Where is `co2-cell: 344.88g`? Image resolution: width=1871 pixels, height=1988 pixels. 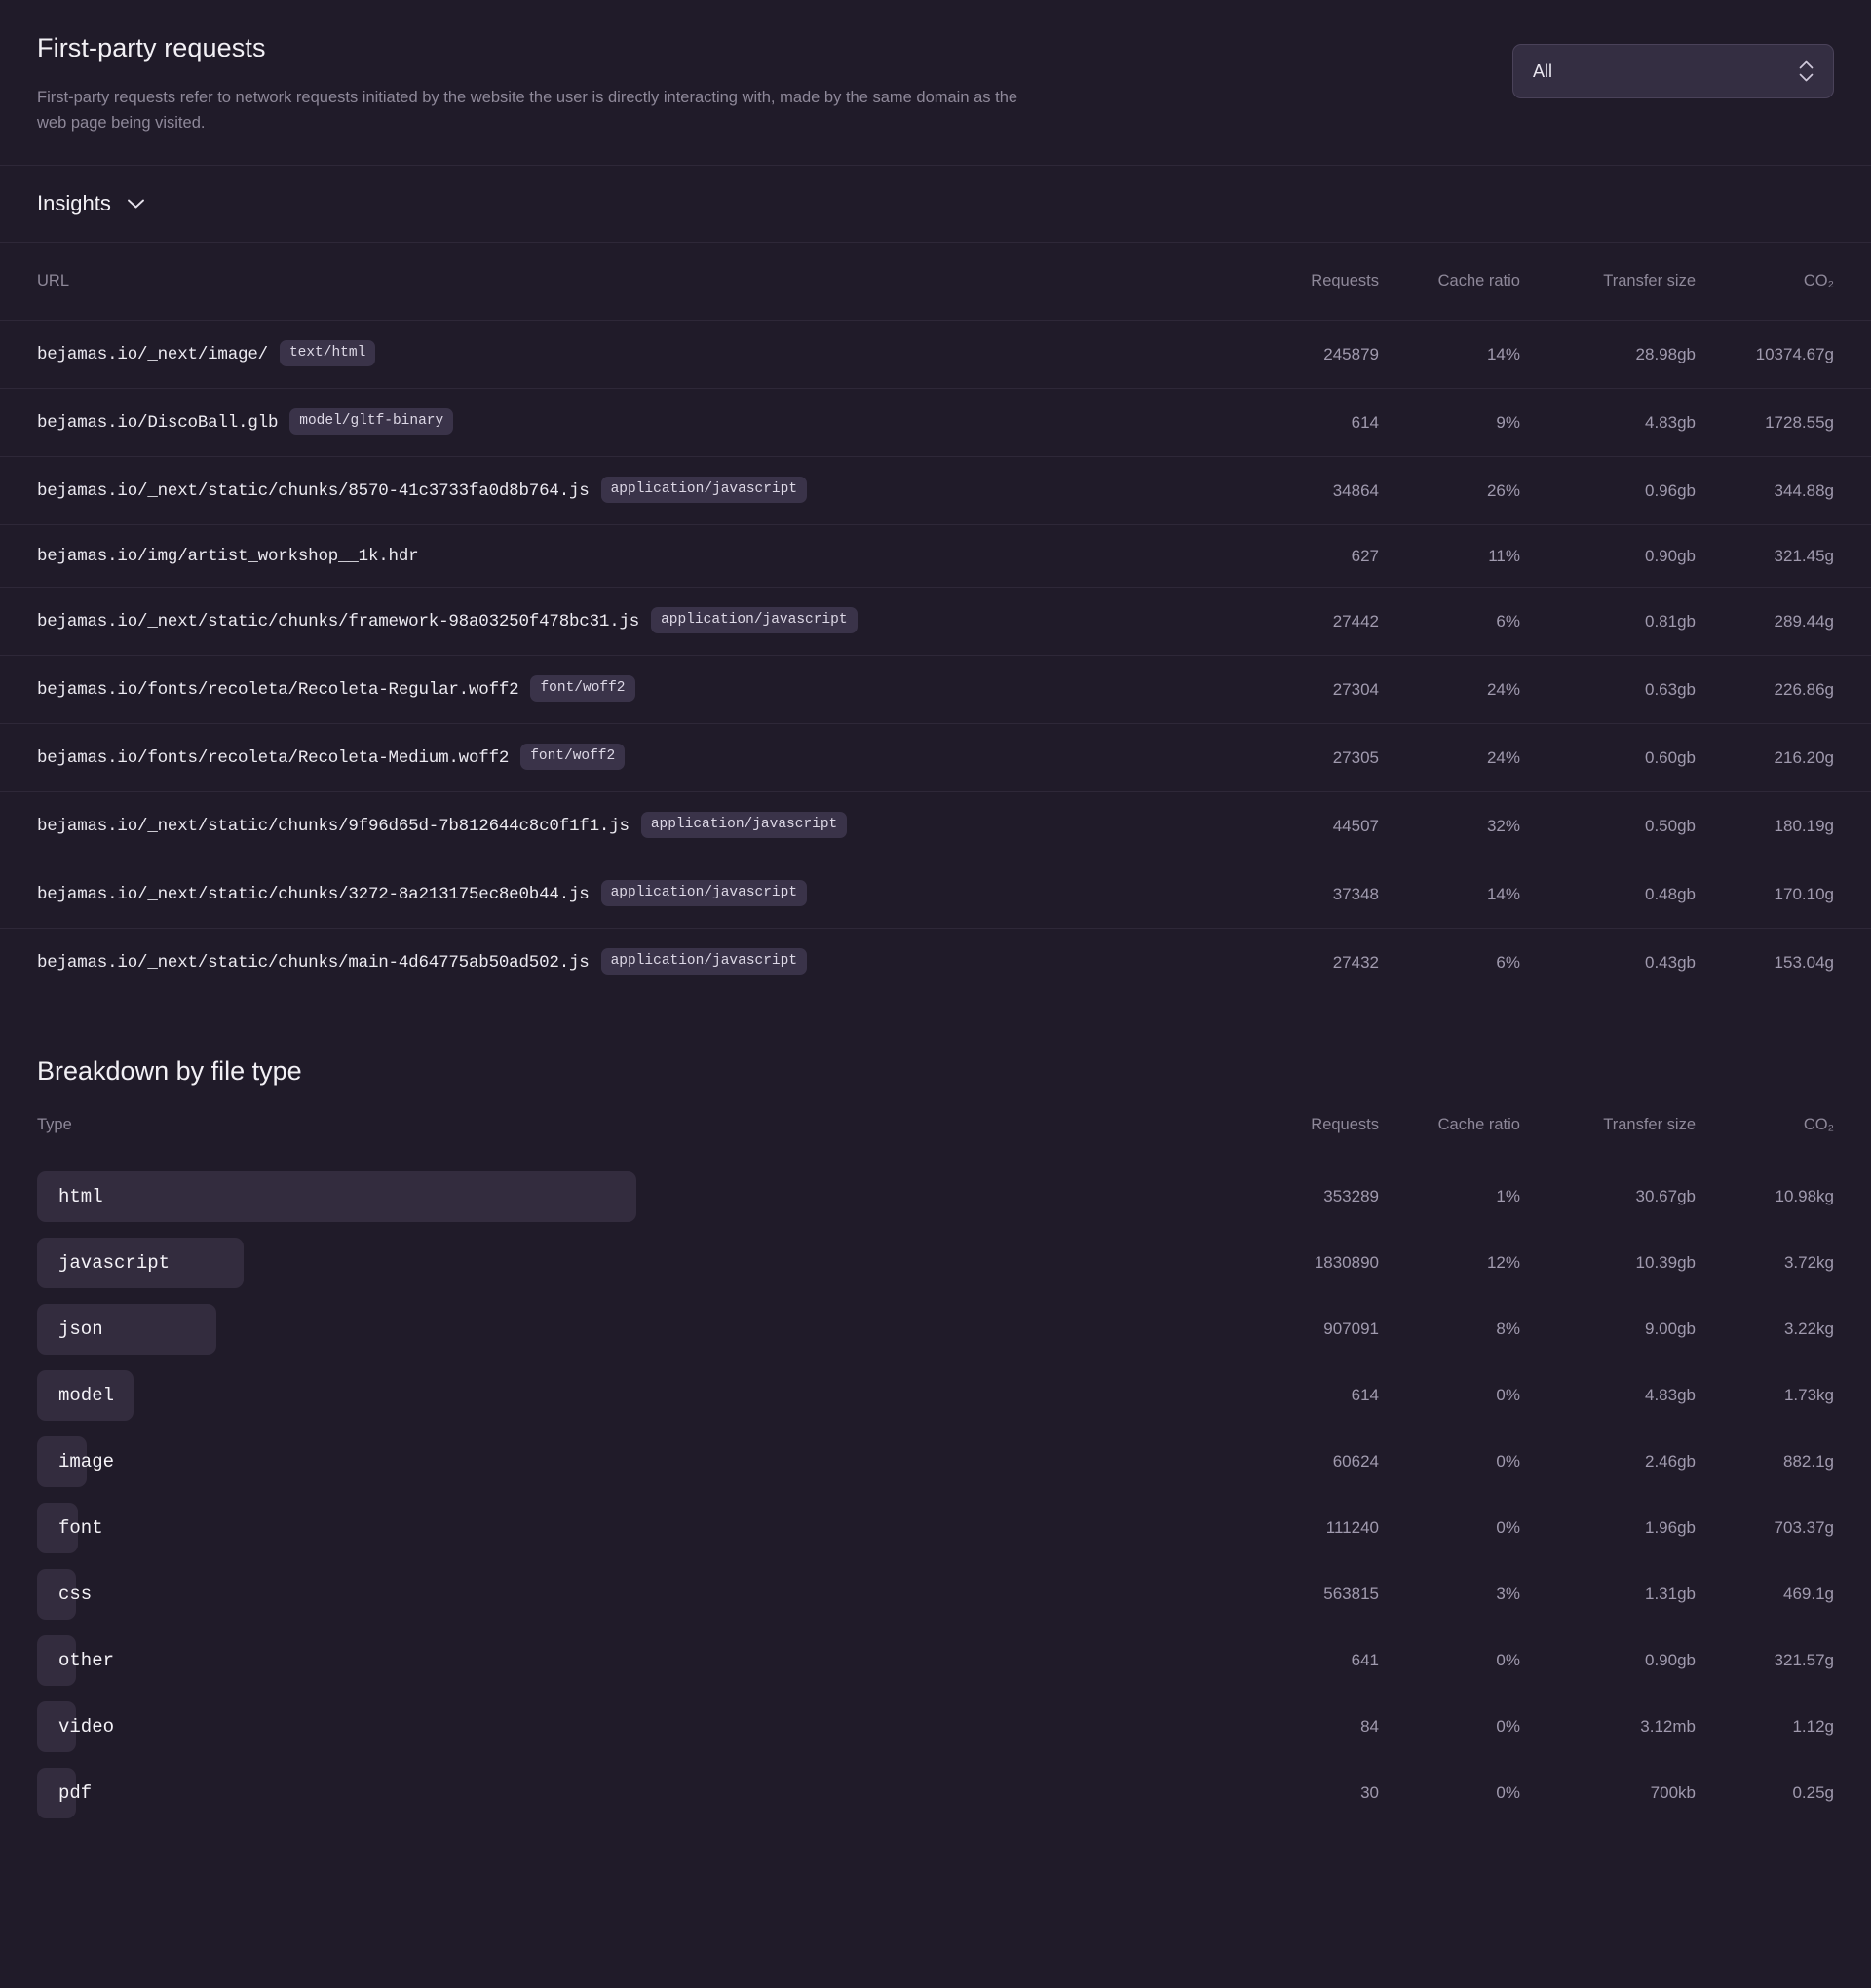
co2-cell: 344.88g is located at coordinates (1804, 490).